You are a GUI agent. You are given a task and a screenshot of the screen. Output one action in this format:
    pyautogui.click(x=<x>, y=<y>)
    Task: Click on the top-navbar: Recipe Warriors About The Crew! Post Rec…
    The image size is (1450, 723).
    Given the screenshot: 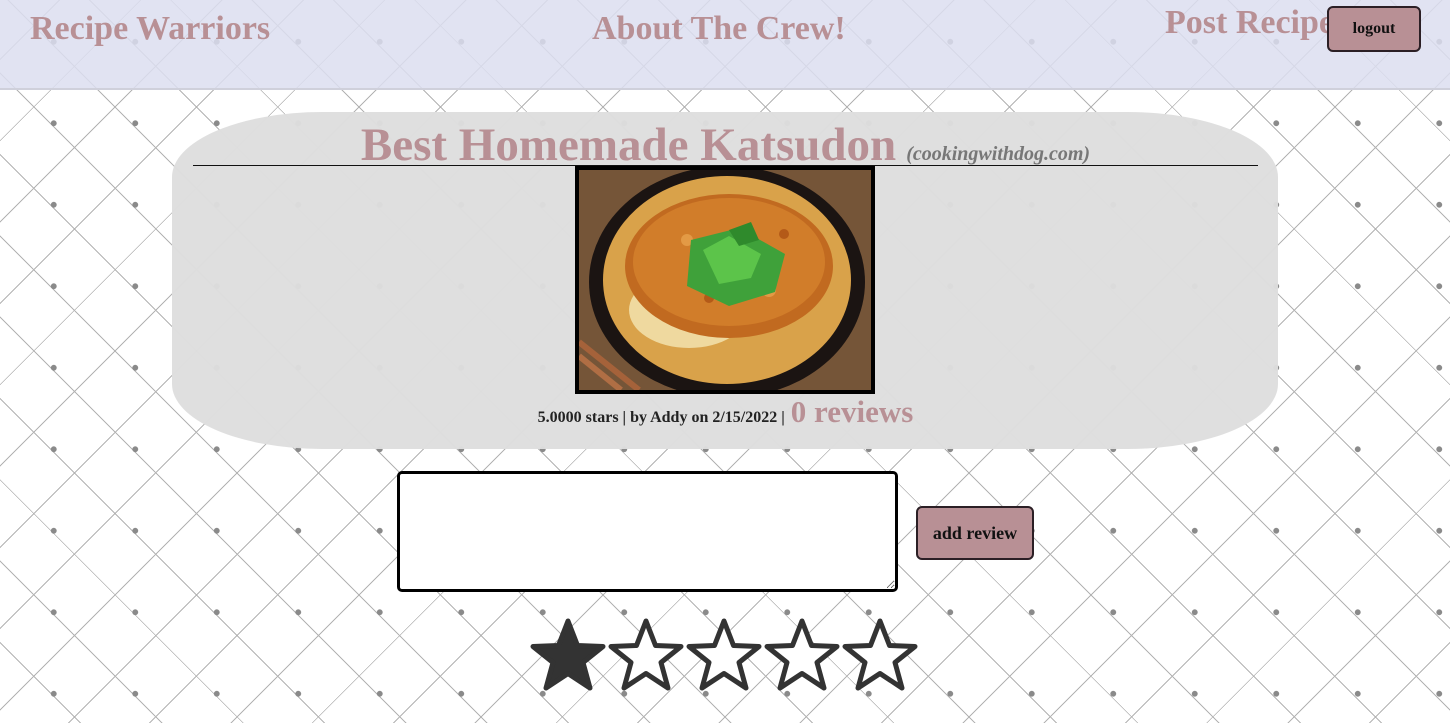 What is the action you would take?
    pyautogui.click(x=725, y=45)
    